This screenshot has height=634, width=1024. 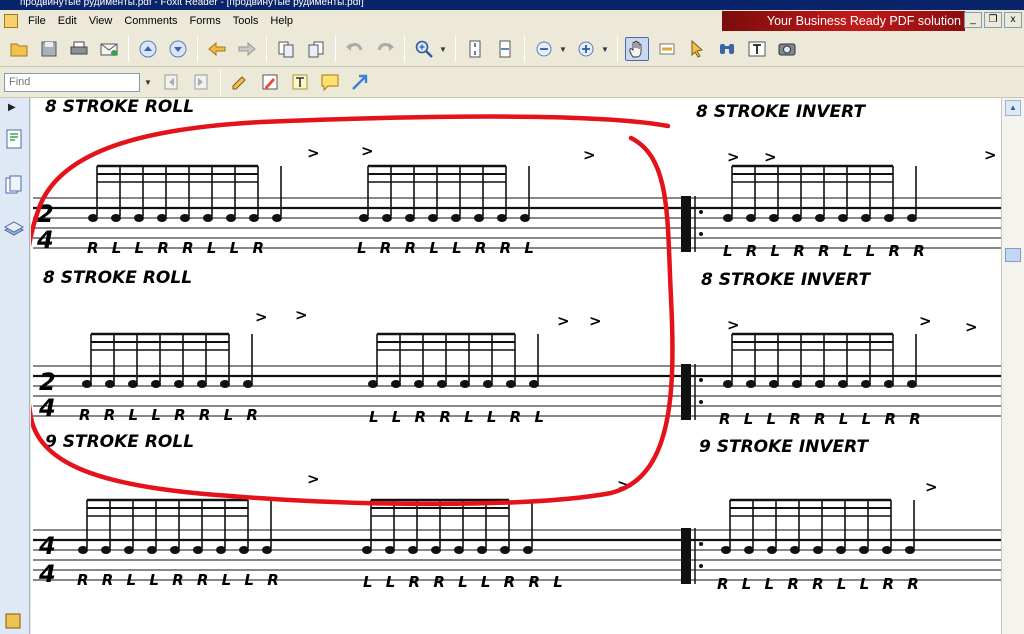 What do you see at coordinates (148, 82) in the screenshot?
I see `find-dropdown-caret: ▼` at bounding box center [148, 82].